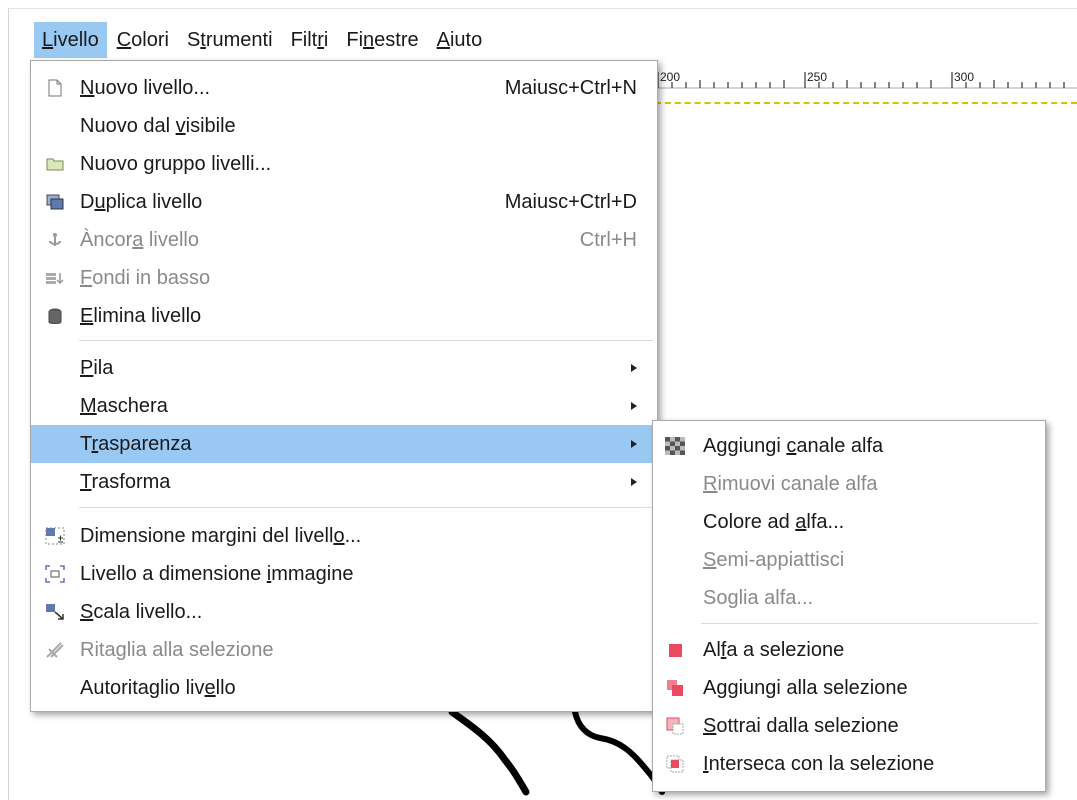  Describe the element at coordinates (70, 40) in the screenshot. I see `menu-livello: Livello` at that location.